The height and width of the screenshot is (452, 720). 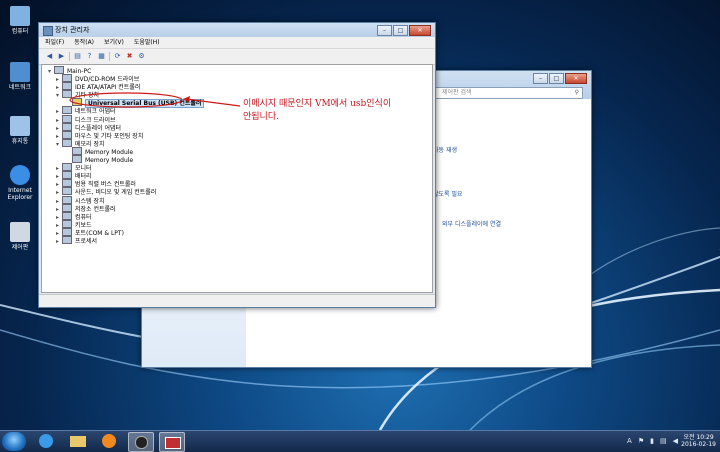 What do you see at coordinates (54, 42) in the screenshot?
I see `menu-file: 파일(F)` at bounding box center [54, 42].